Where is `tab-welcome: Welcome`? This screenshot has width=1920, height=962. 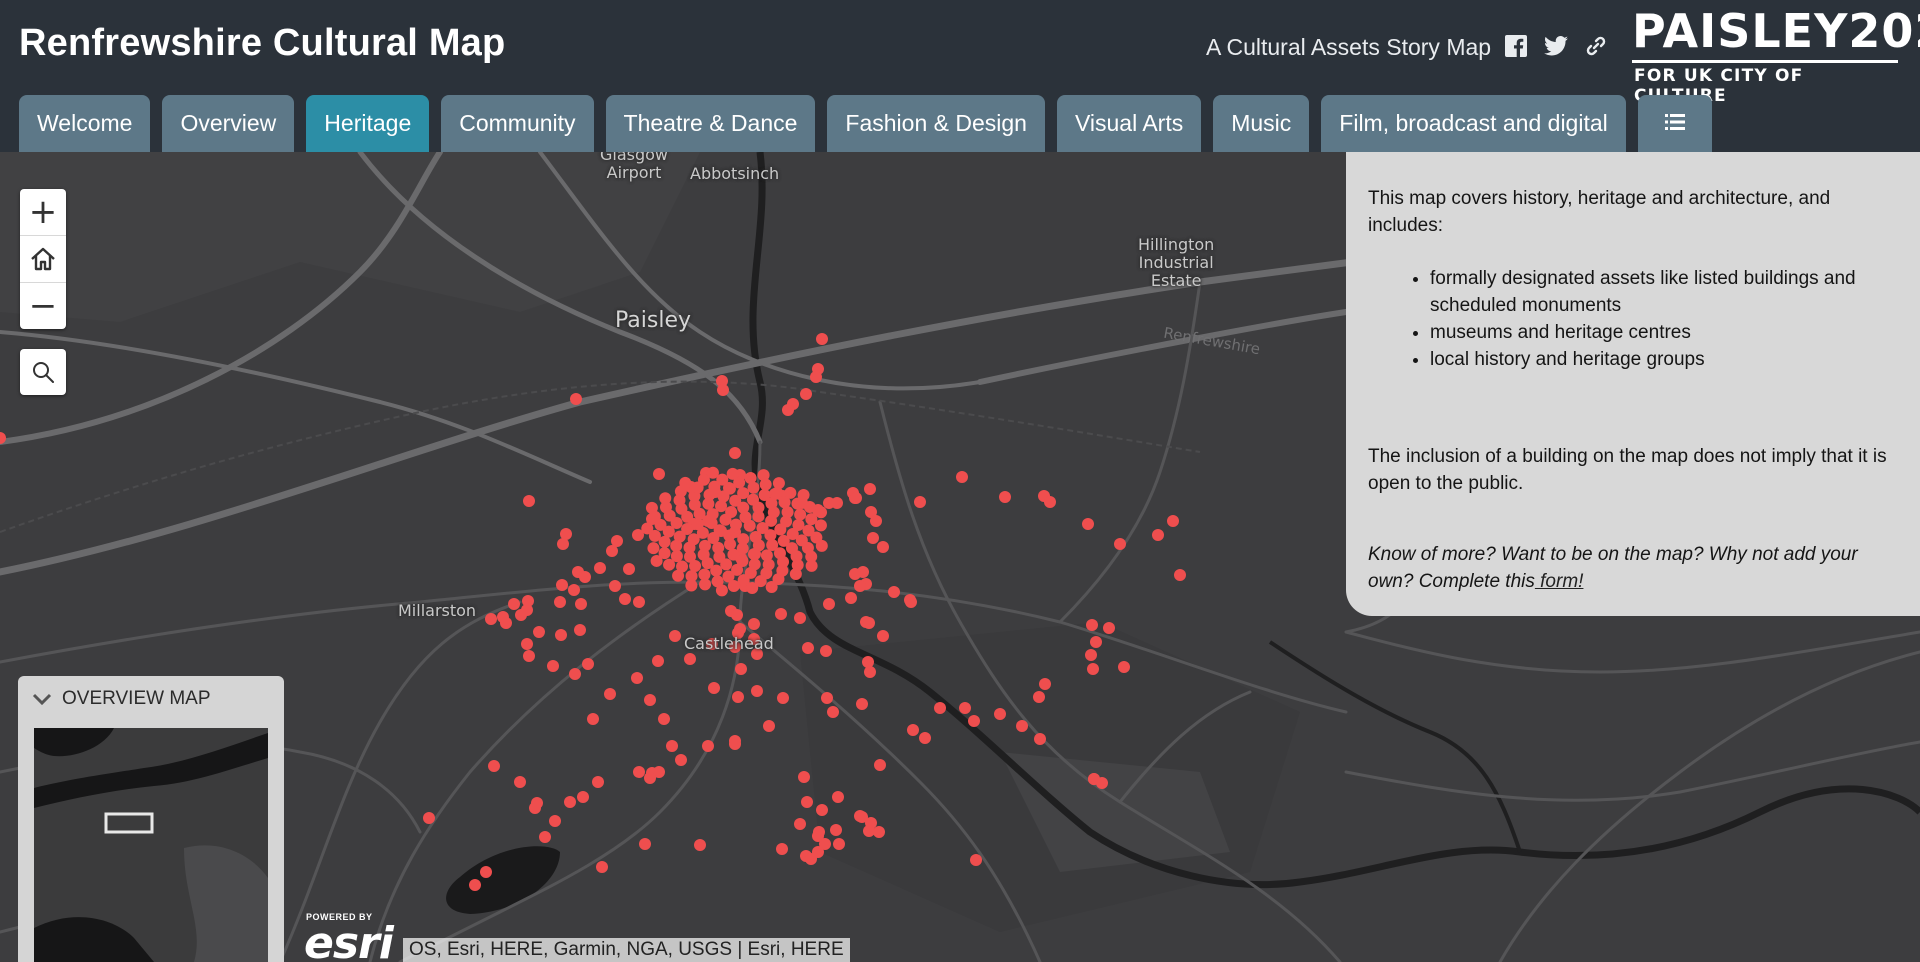 tab-welcome: Welcome is located at coordinates (85, 123).